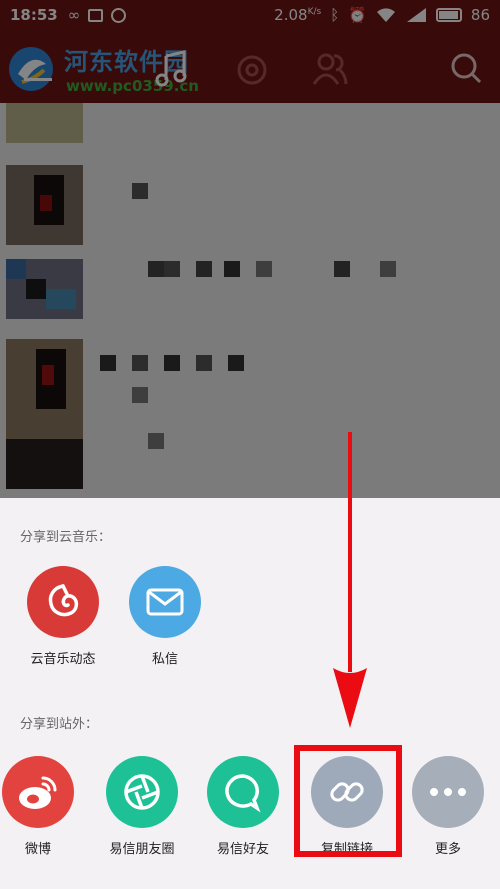 The width and height of the screenshot is (500, 889). I want to click on share-label: 云音乐动态, so click(63, 659).